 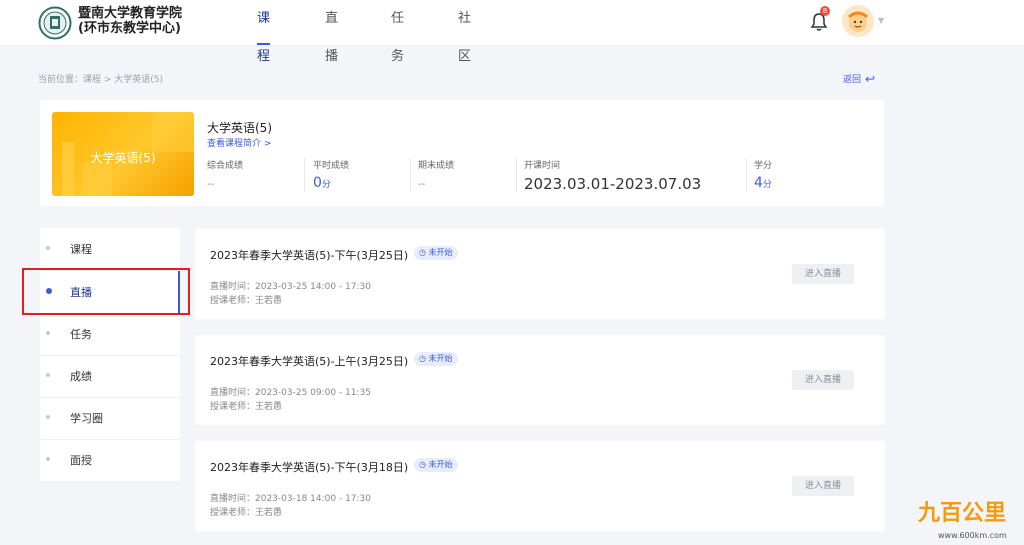 What do you see at coordinates (881, 20) in the screenshot?
I see `chevron-down-icon: ▼` at bounding box center [881, 20].